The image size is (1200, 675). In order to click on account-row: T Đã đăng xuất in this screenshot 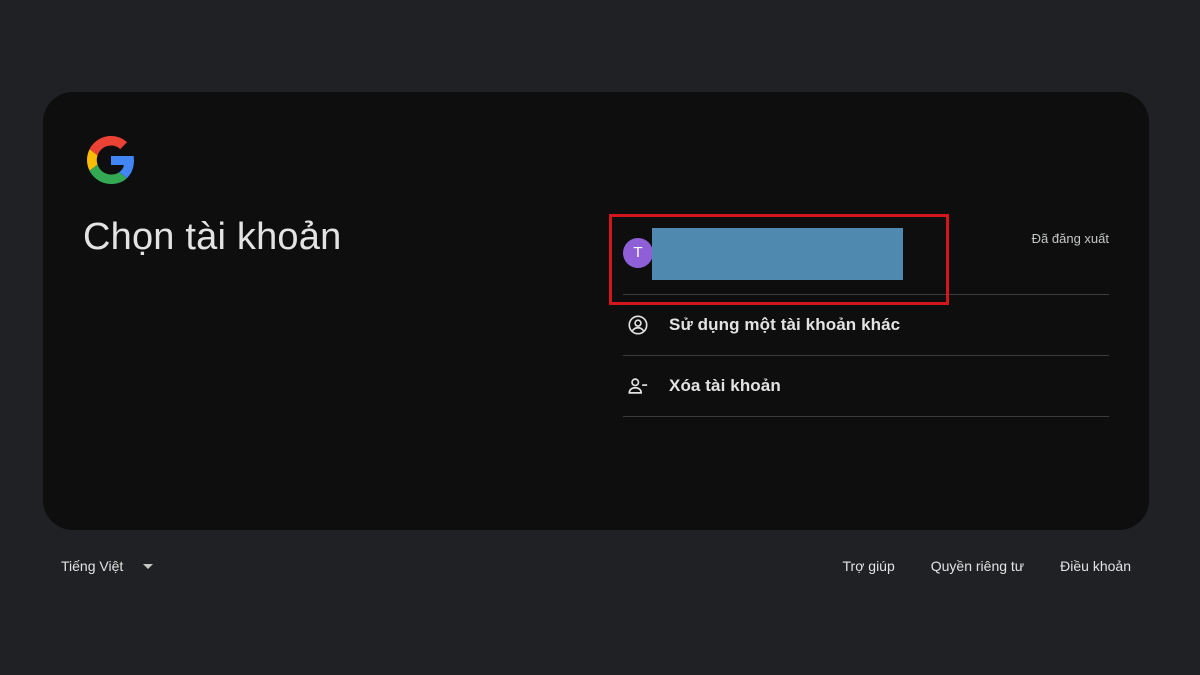, I will do `click(859, 258)`.